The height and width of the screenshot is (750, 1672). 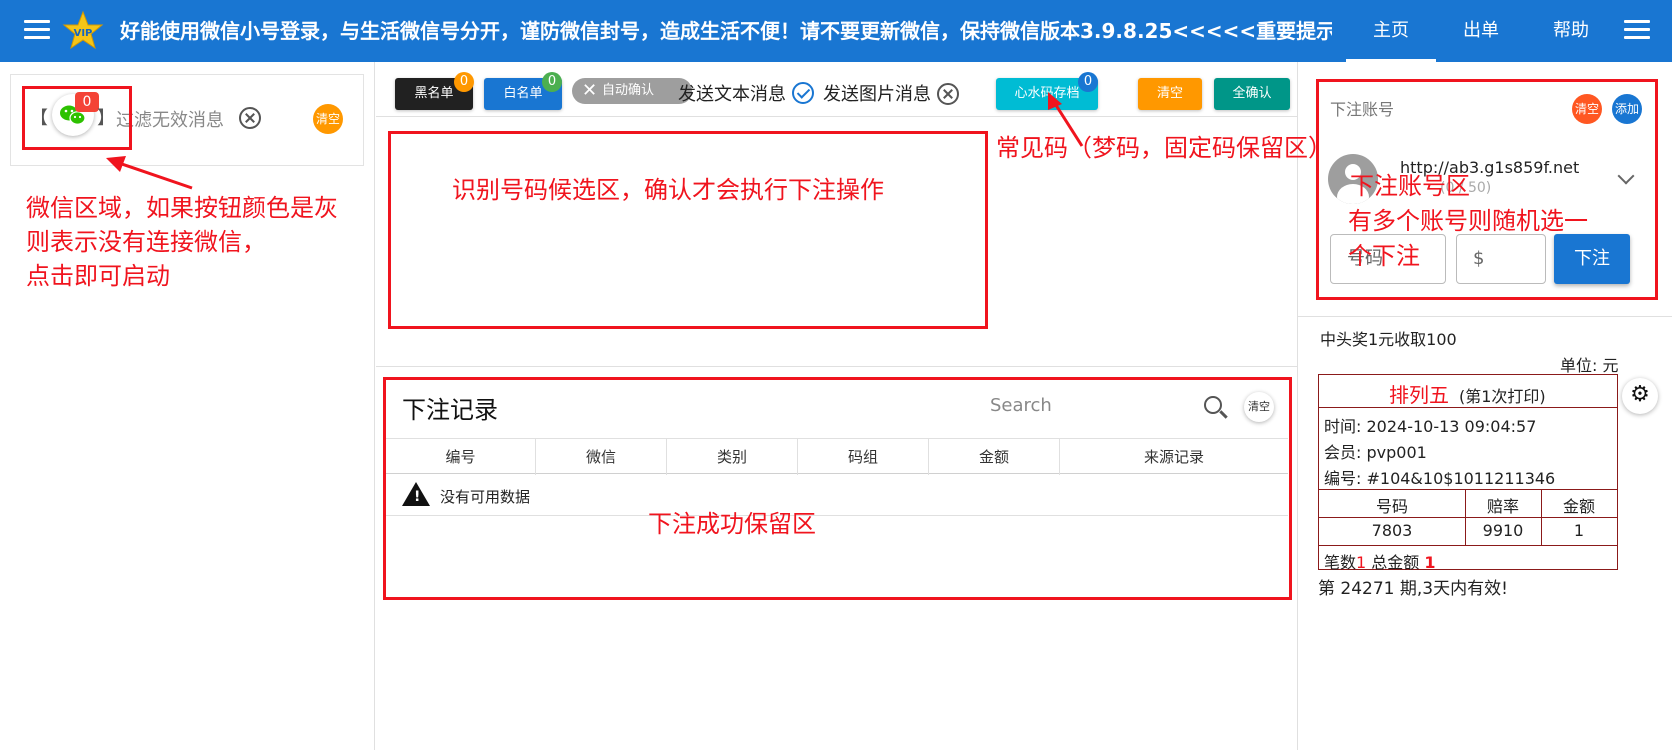 I want to click on auto-confirm-label: 自动确认, so click(x=628, y=90).